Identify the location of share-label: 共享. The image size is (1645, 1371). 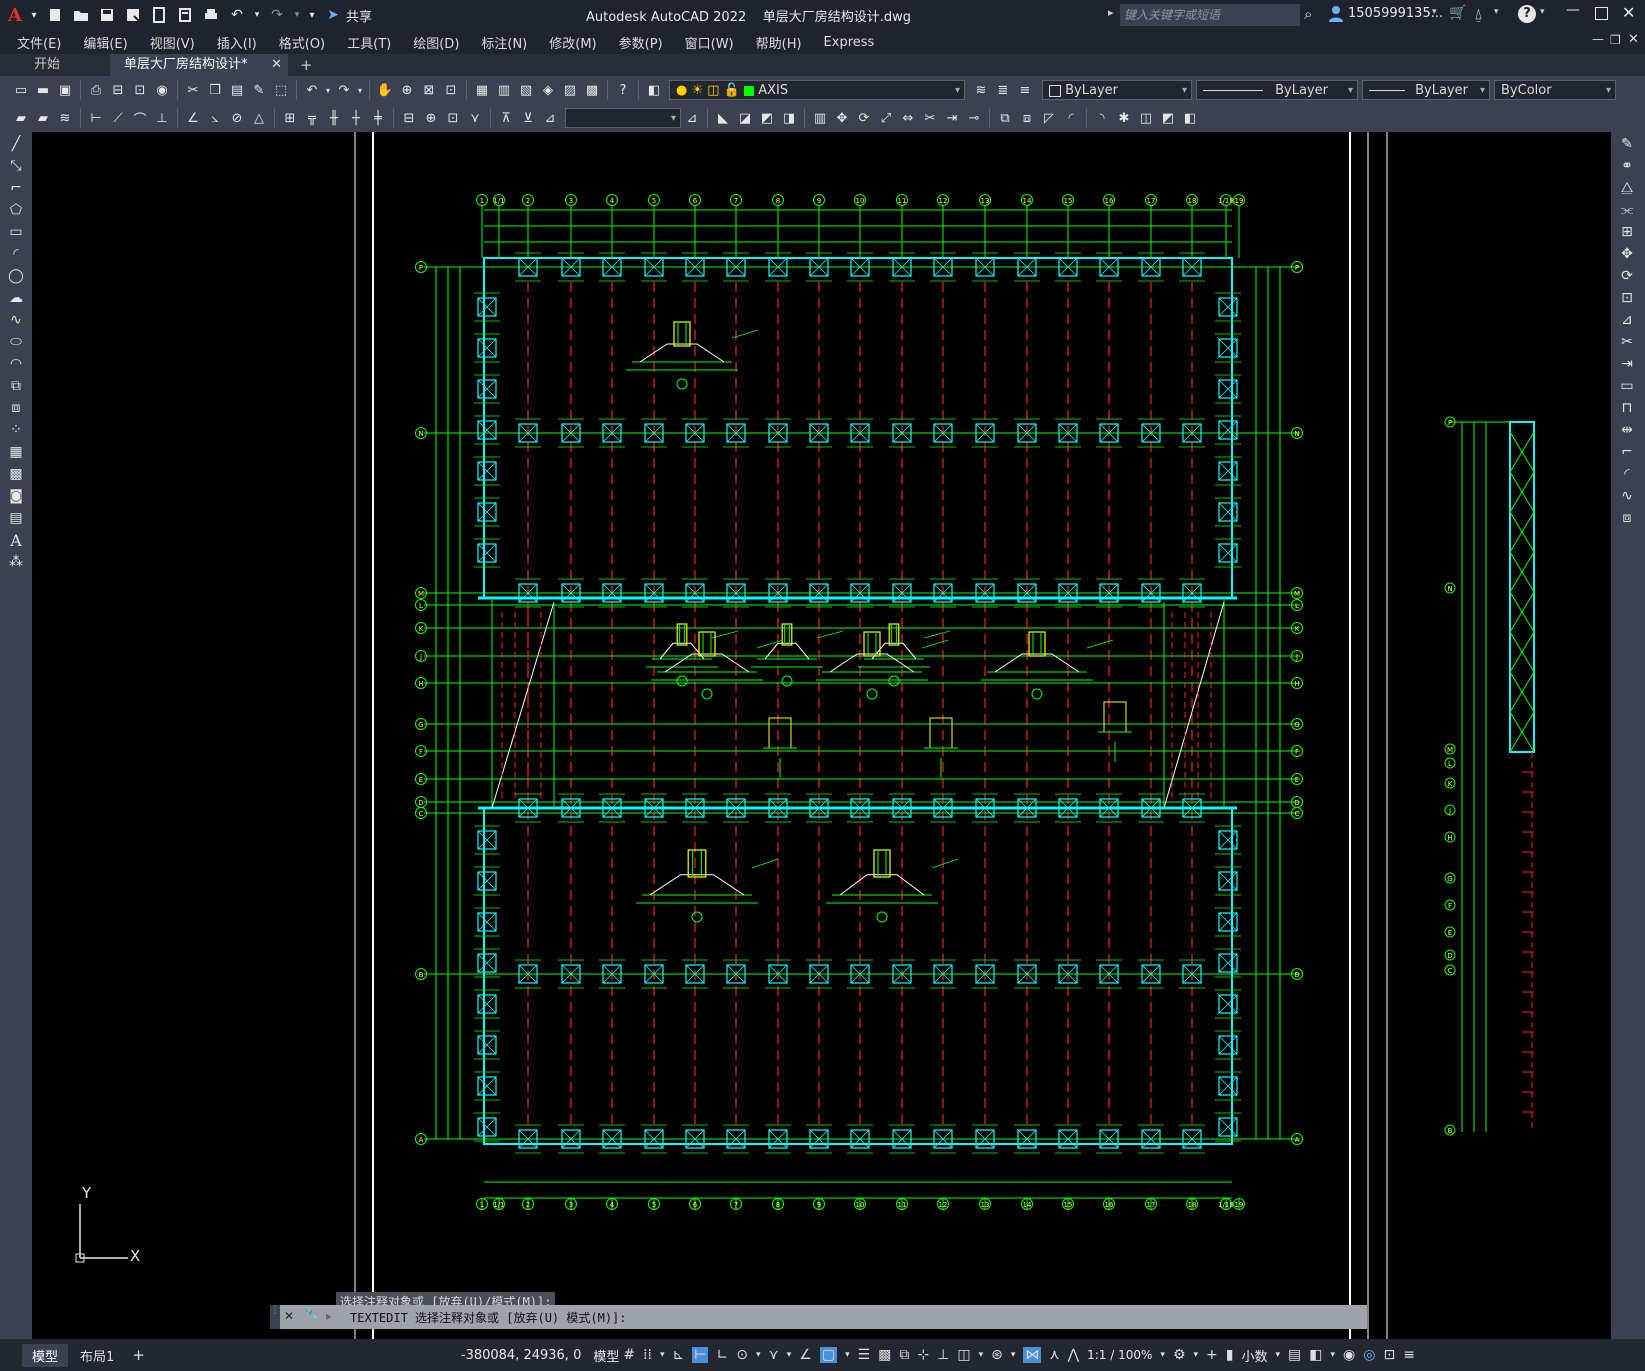
(359, 15).